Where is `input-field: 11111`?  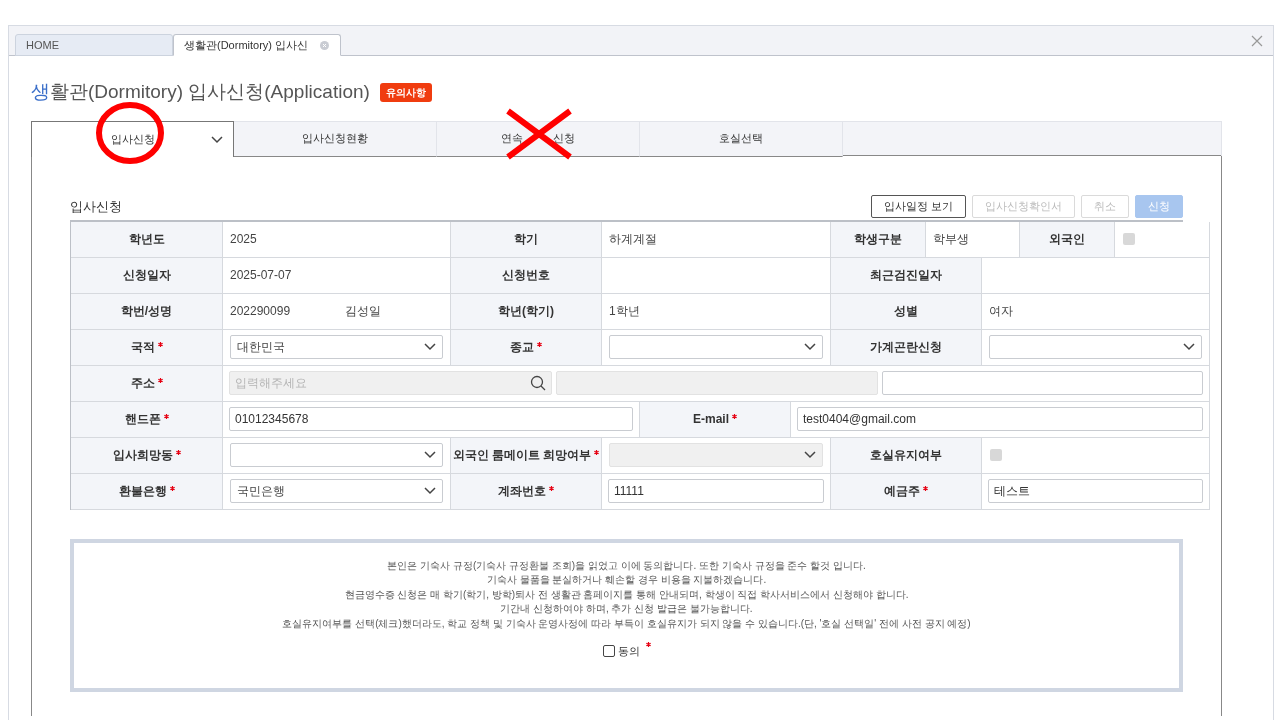
input-field: 11111 is located at coordinates (716, 491).